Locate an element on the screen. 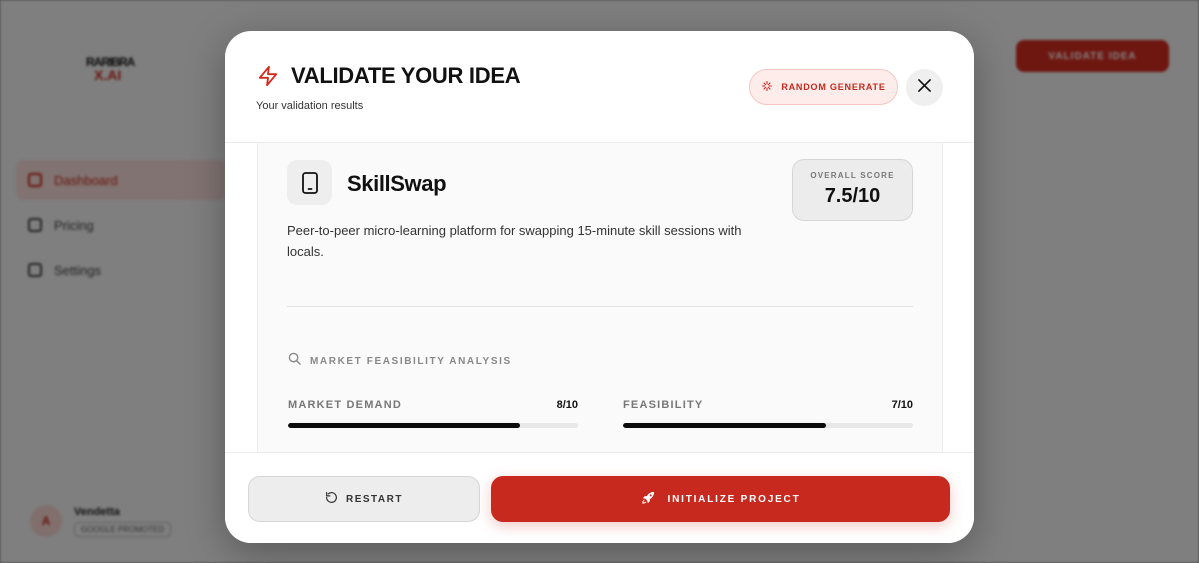 This screenshot has height=563, width=1199. modal-footer: RESTART INITIALIZE PROJECT is located at coordinates (599, 497).